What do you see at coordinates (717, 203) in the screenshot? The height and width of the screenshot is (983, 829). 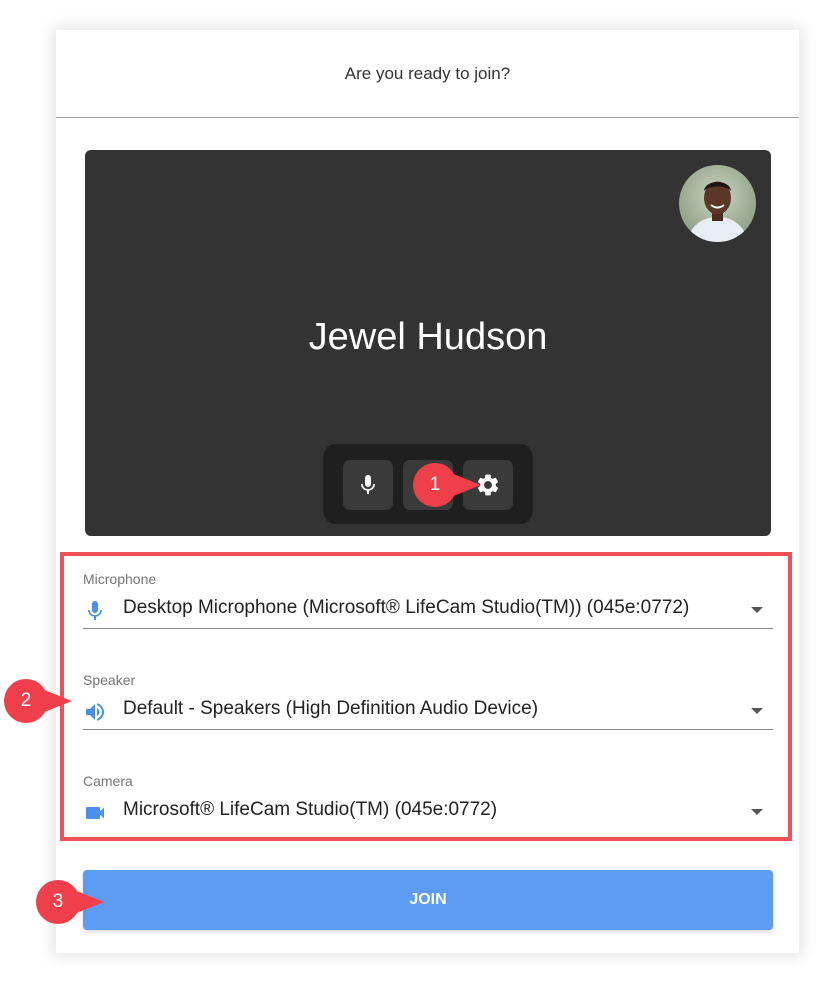 I see `avatar` at bounding box center [717, 203].